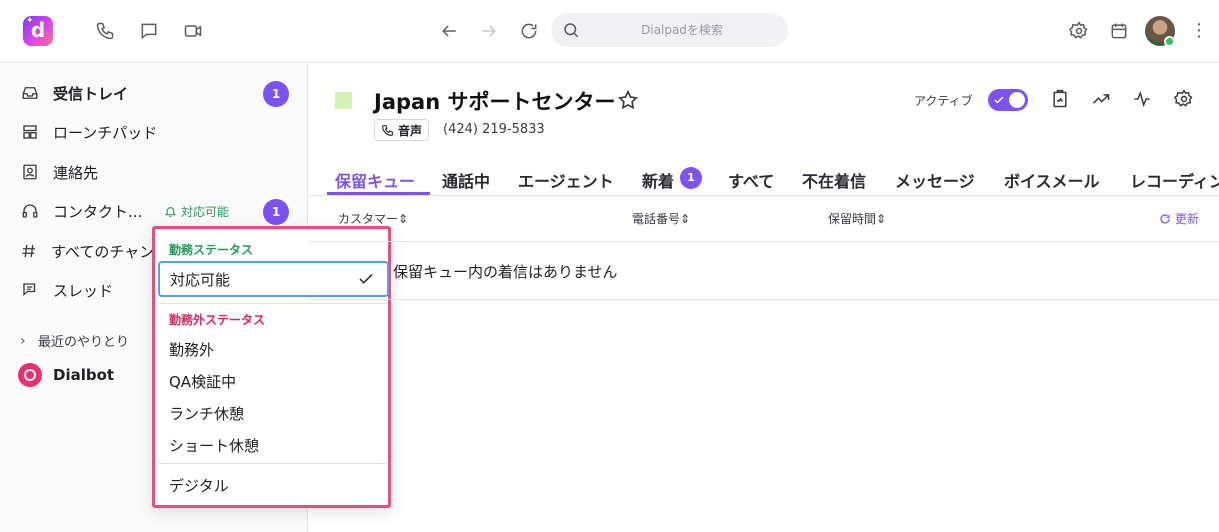 The width and height of the screenshot is (1219, 532). I want to click on recent-section-toggle: › 最近のやりとり, so click(75, 341).